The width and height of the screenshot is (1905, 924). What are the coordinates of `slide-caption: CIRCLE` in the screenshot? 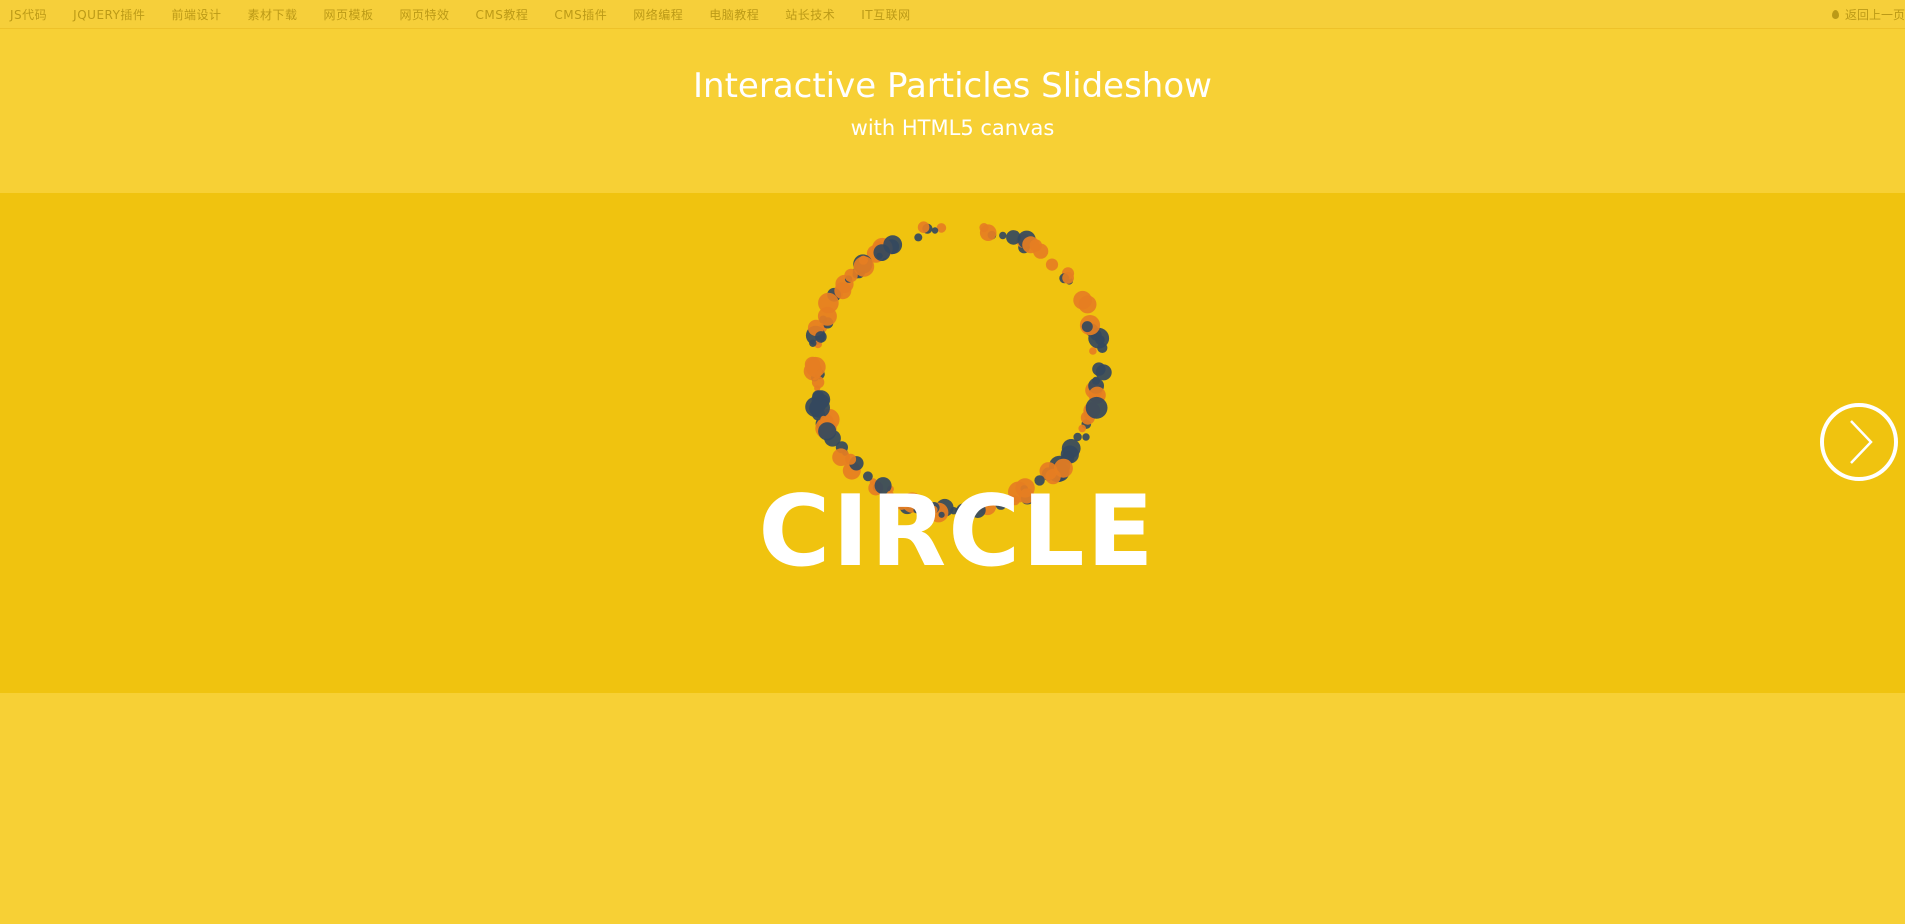 It's located at (956, 532).